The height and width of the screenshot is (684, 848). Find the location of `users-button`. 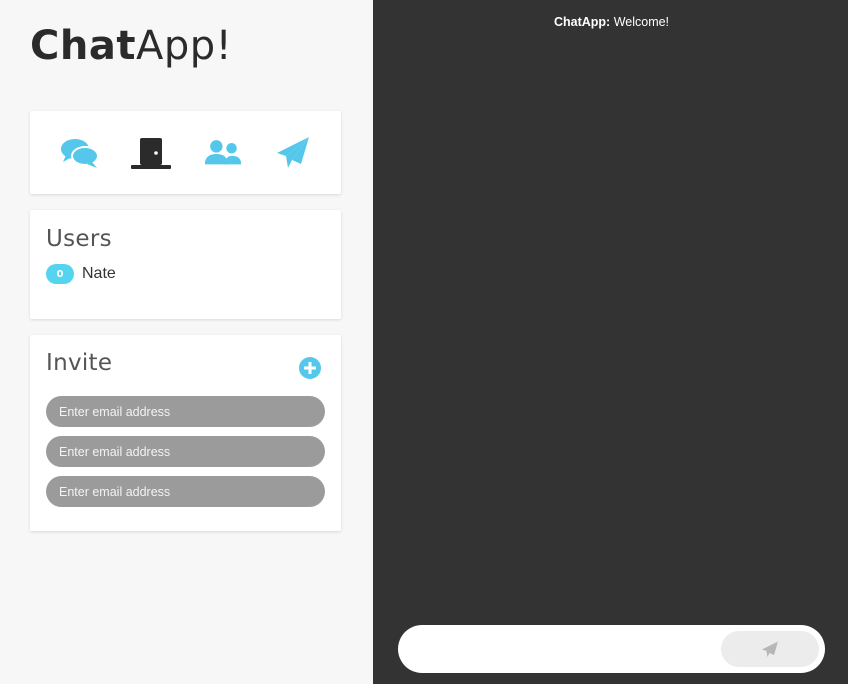

users-button is located at coordinates (223, 153).